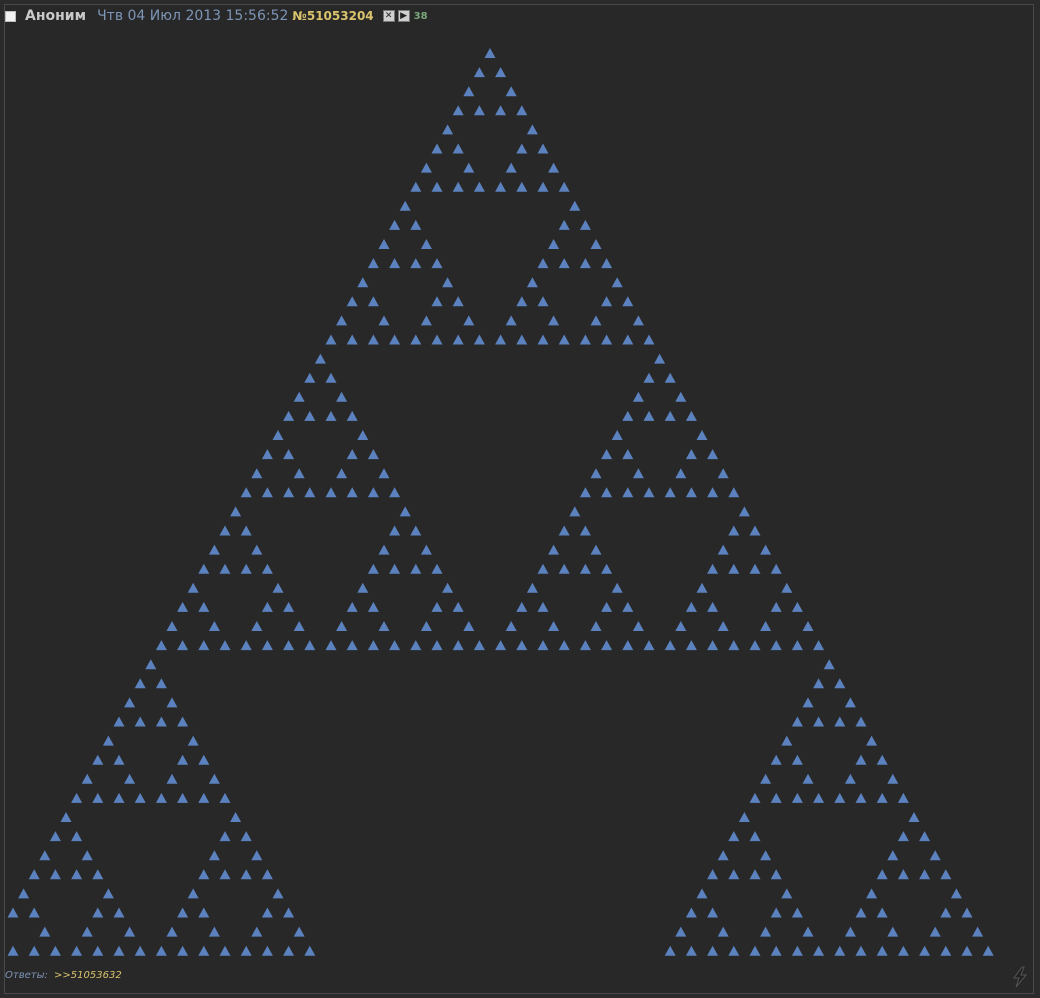  I want to click on reply-link: >>51053632, so click(88, 975).